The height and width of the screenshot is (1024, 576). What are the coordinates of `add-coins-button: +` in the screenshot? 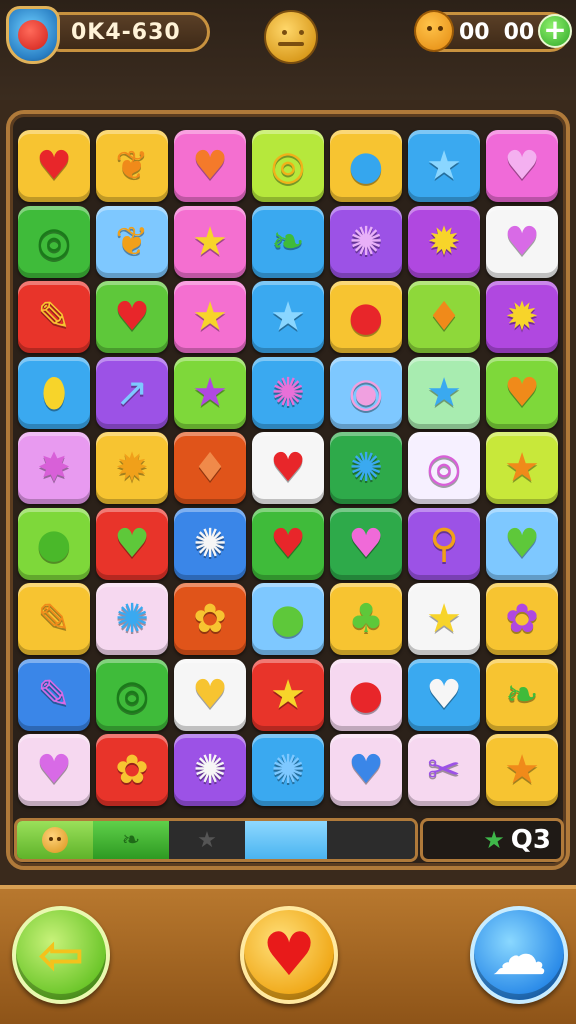 It's located at (555, 31).